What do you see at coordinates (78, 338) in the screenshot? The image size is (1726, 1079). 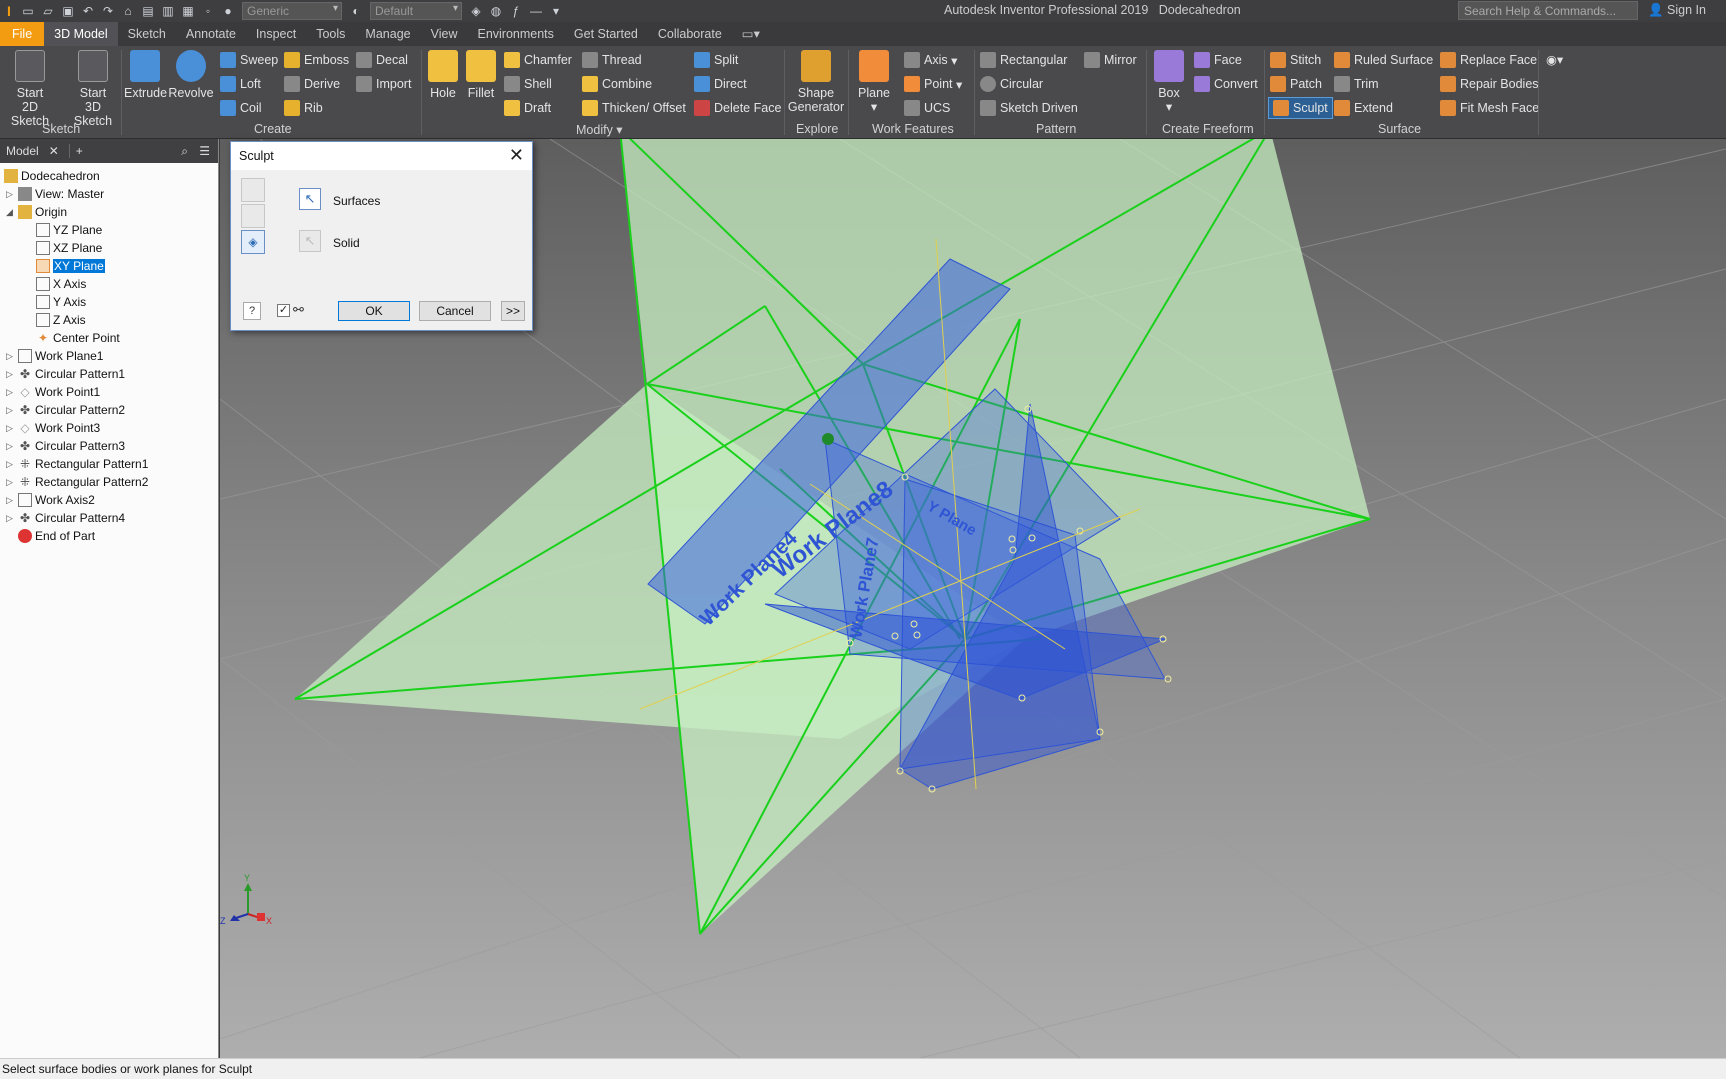 I see `tree-item-center-point: ✦ Center Point` at bounding box center [78, 338].